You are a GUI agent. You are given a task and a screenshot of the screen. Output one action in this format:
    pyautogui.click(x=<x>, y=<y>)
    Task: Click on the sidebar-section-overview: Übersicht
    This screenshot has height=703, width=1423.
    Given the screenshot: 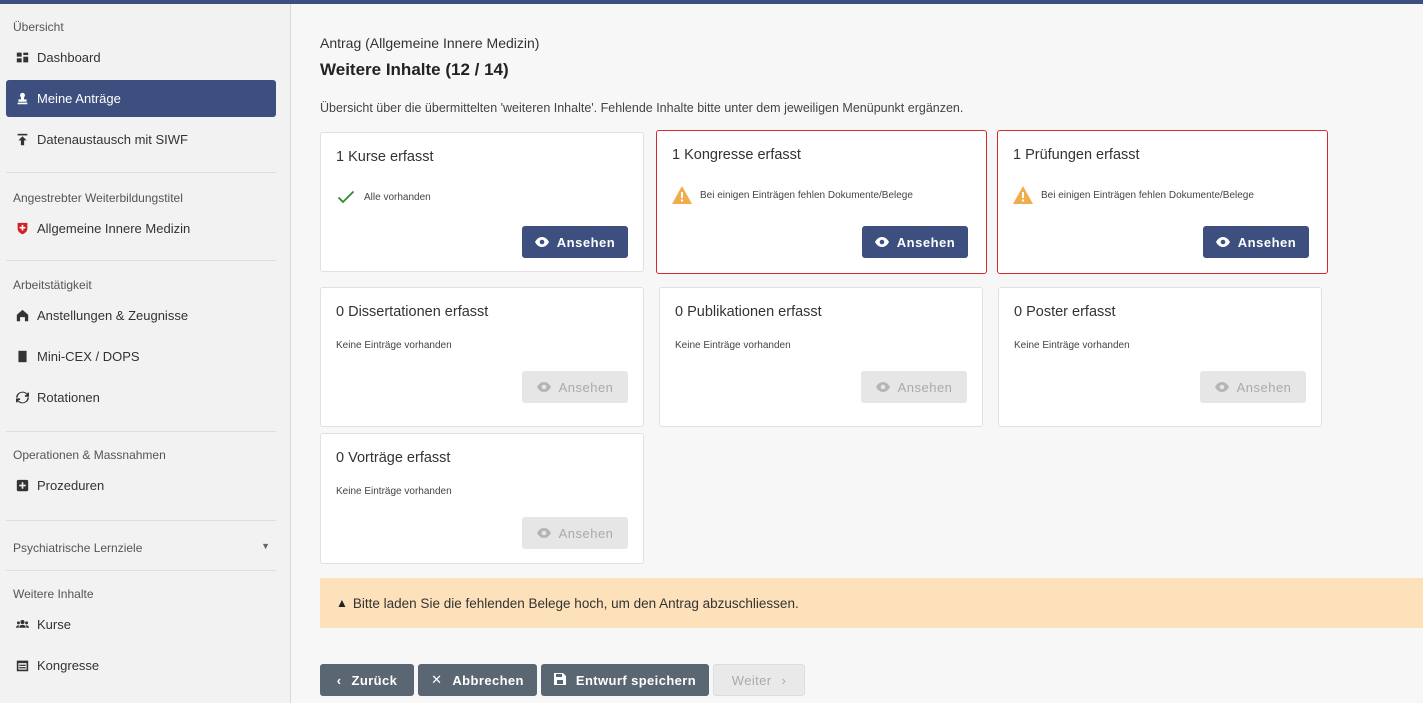 What is the action you would take?
    pyautogui.click(x=38, y=27)
    